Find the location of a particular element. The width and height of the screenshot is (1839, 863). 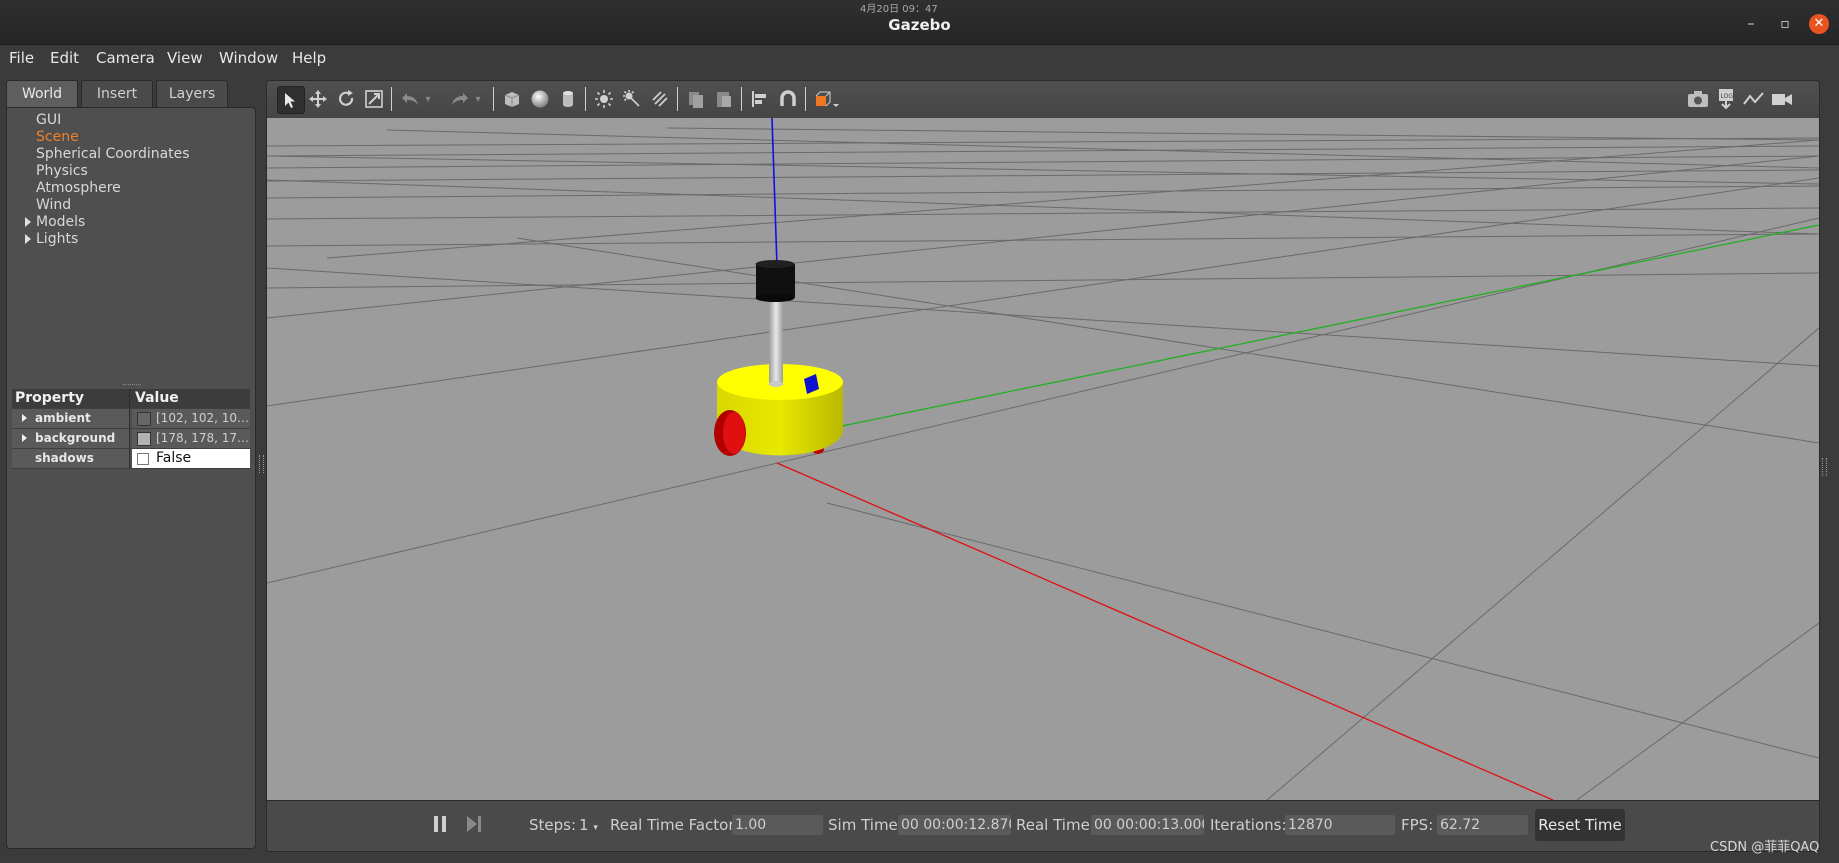

tree-item-models: Models is located at coordinates (131, 222).